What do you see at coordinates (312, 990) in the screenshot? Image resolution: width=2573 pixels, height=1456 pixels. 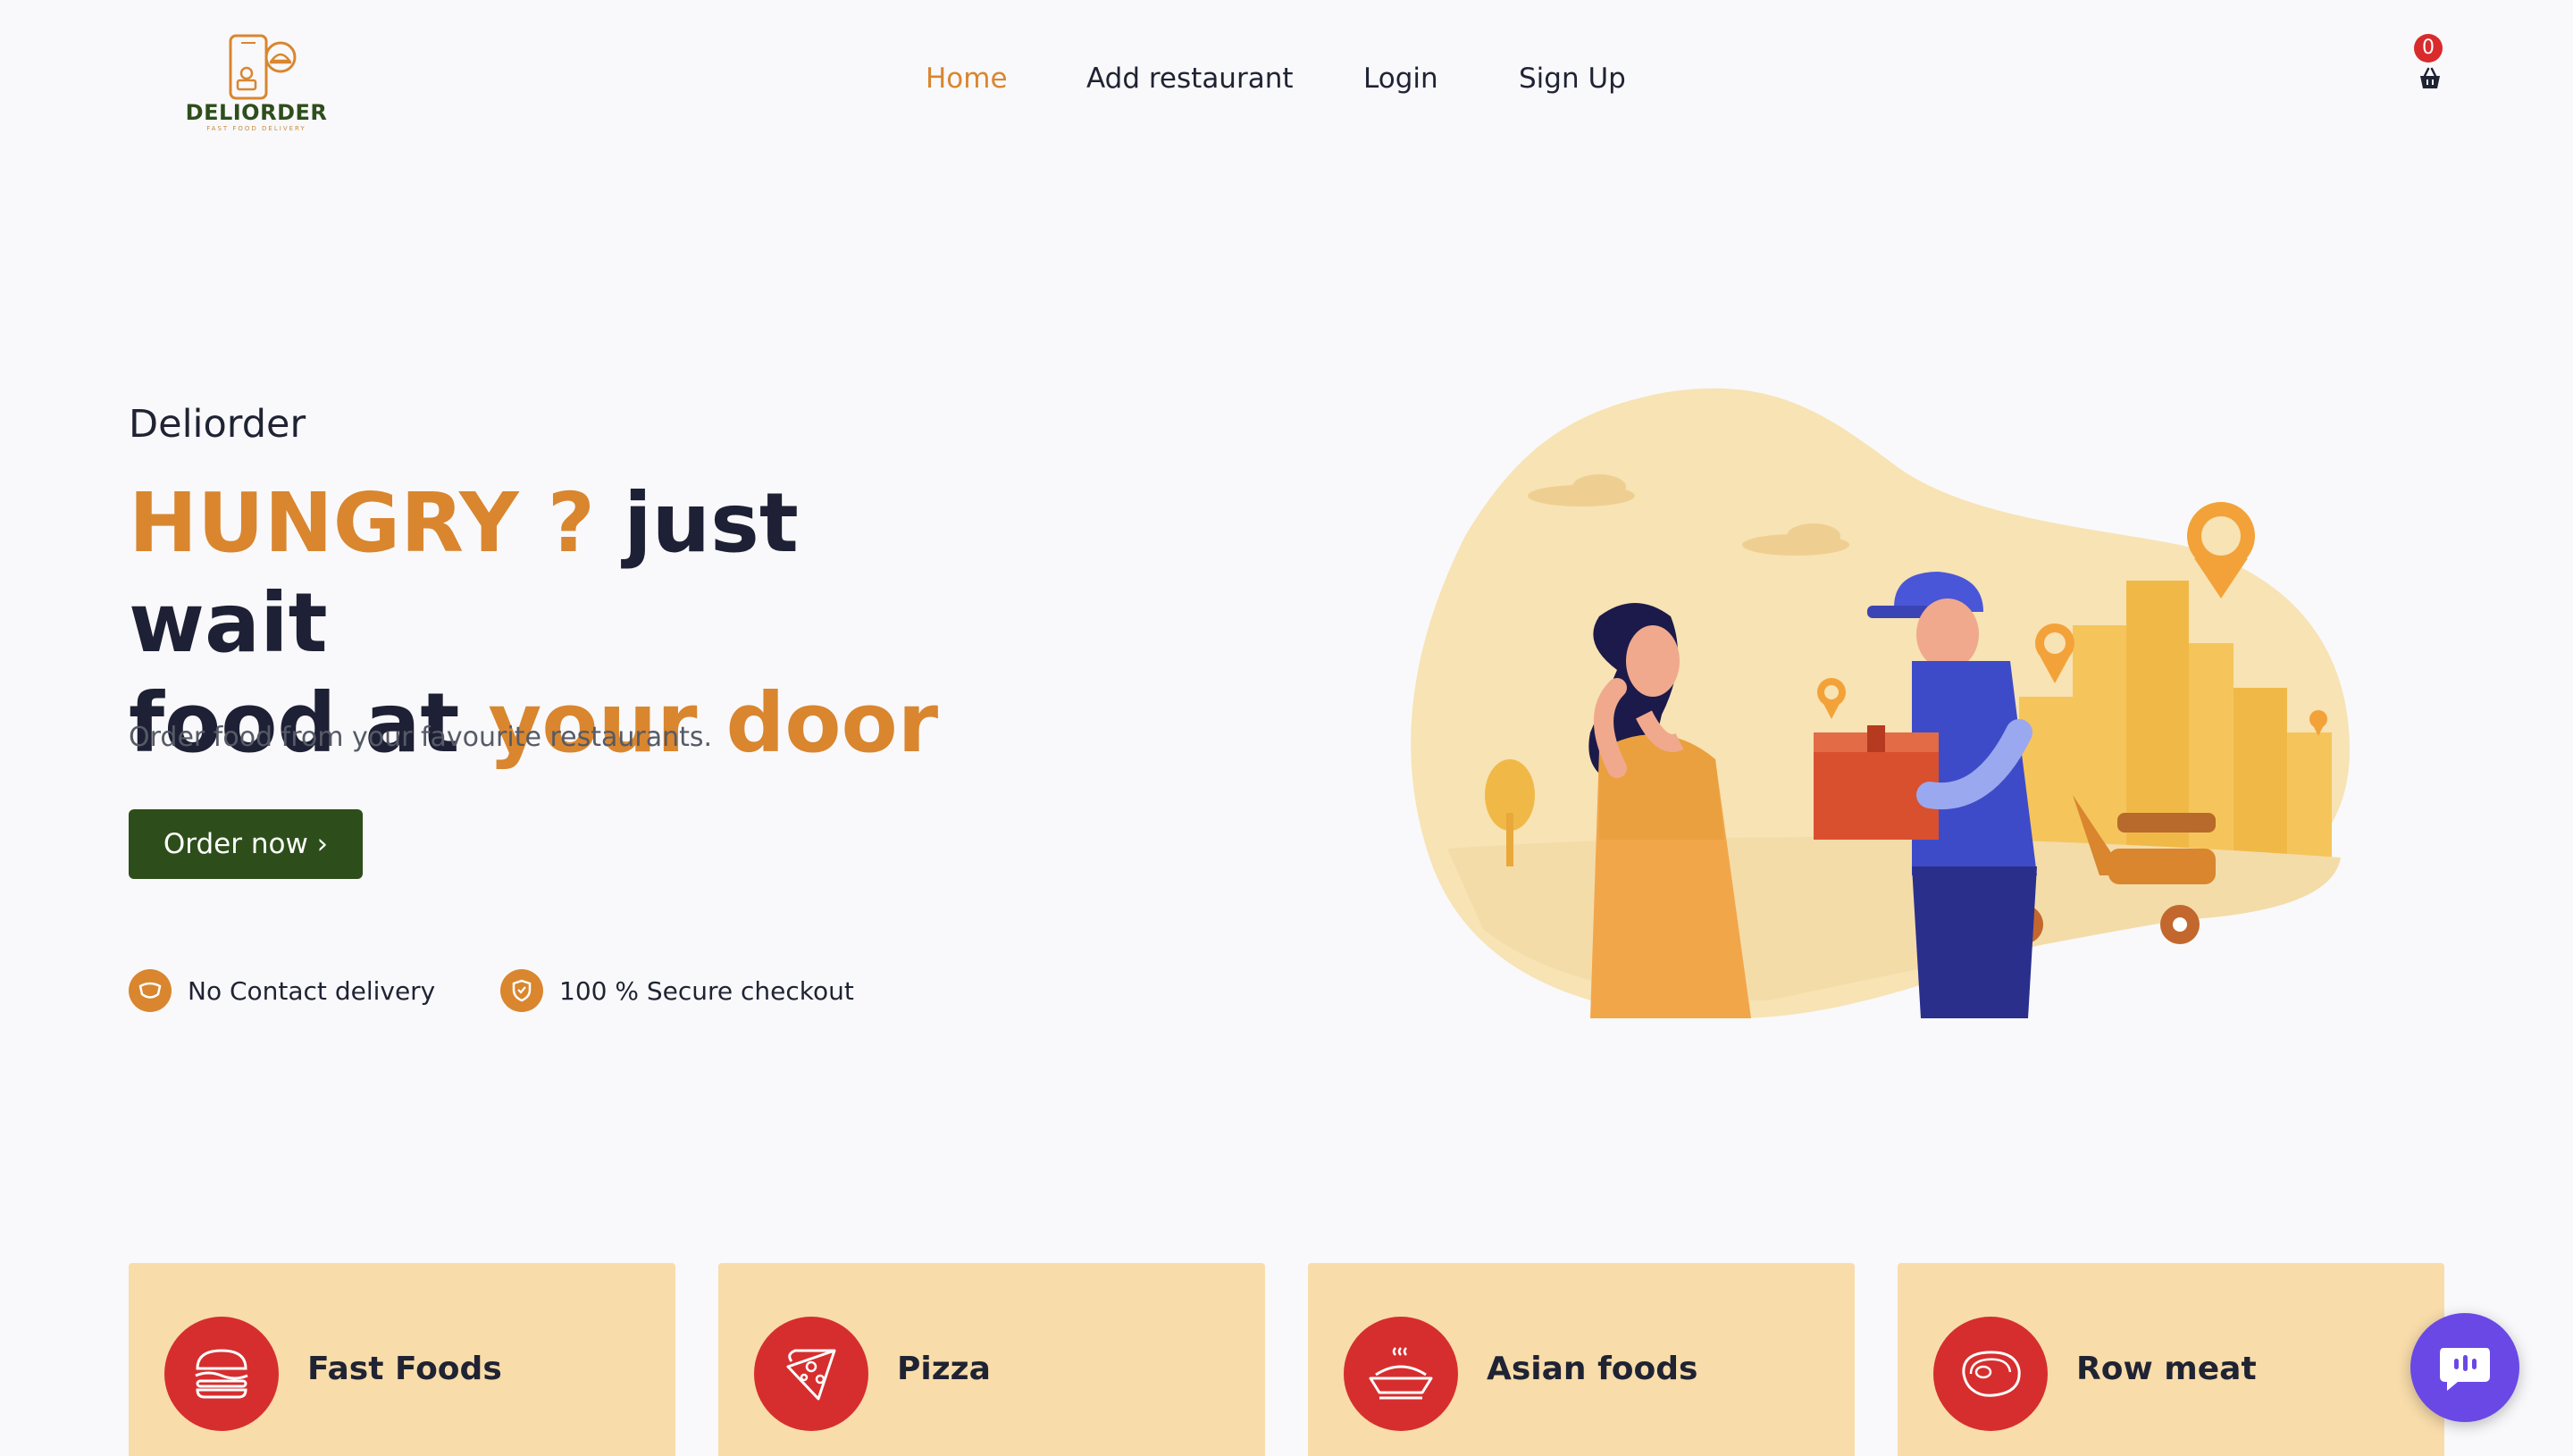 I see `feature-no-contact-label: No Contact delivery` at bounding box center [312, 990].